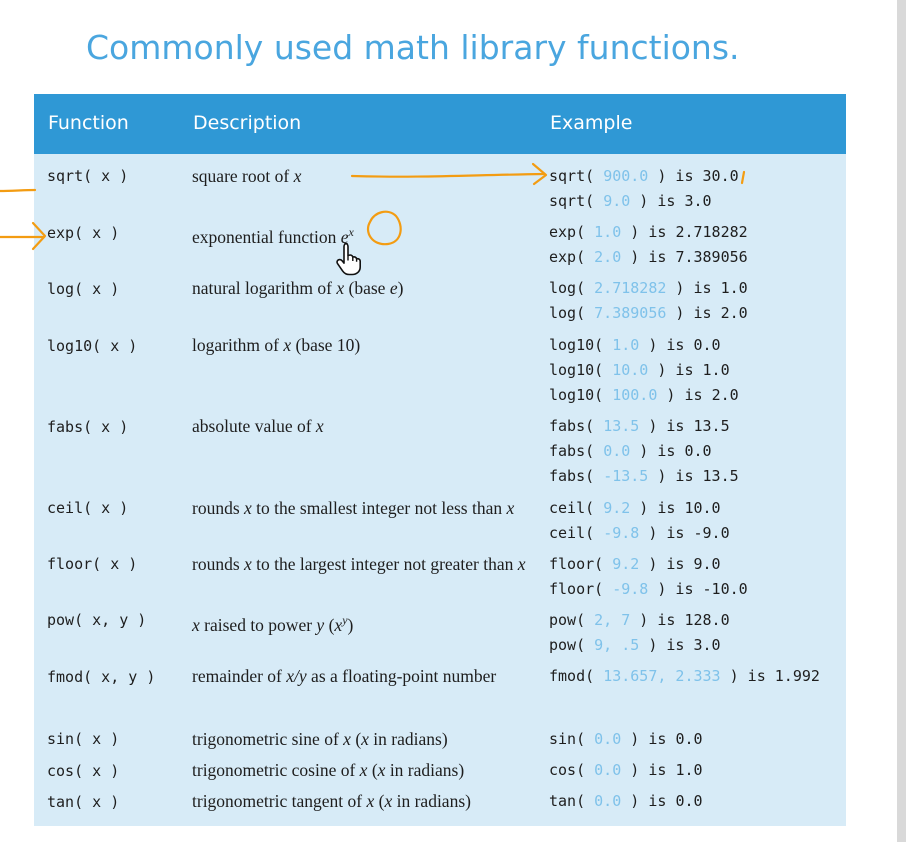  What do you see at coordinates (639, 520) in the screenshot?
I see `example-cell: ceil( 9.2 ) is 10.0 ceil( -9.8 ) is -9.0` at bounding box center [639, 520].